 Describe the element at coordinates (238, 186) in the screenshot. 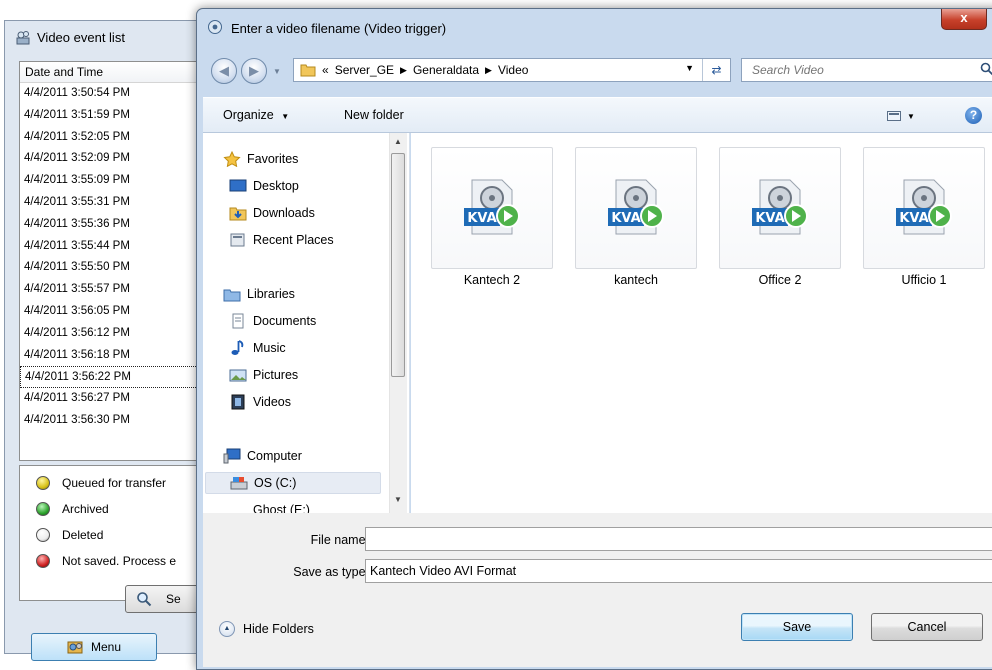

I see `desktop-icon` at that location.